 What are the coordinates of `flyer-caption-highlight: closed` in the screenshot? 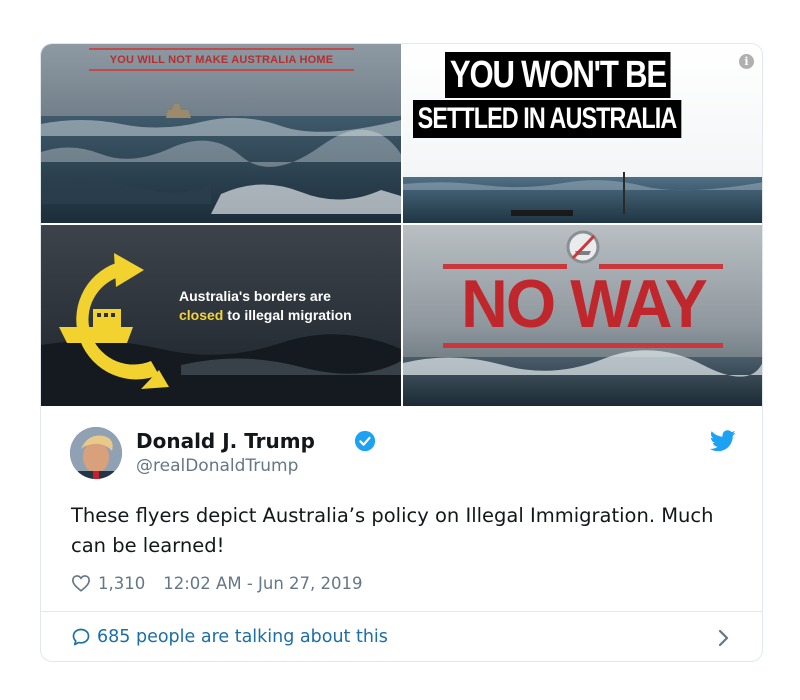 It's located at (201, 315).